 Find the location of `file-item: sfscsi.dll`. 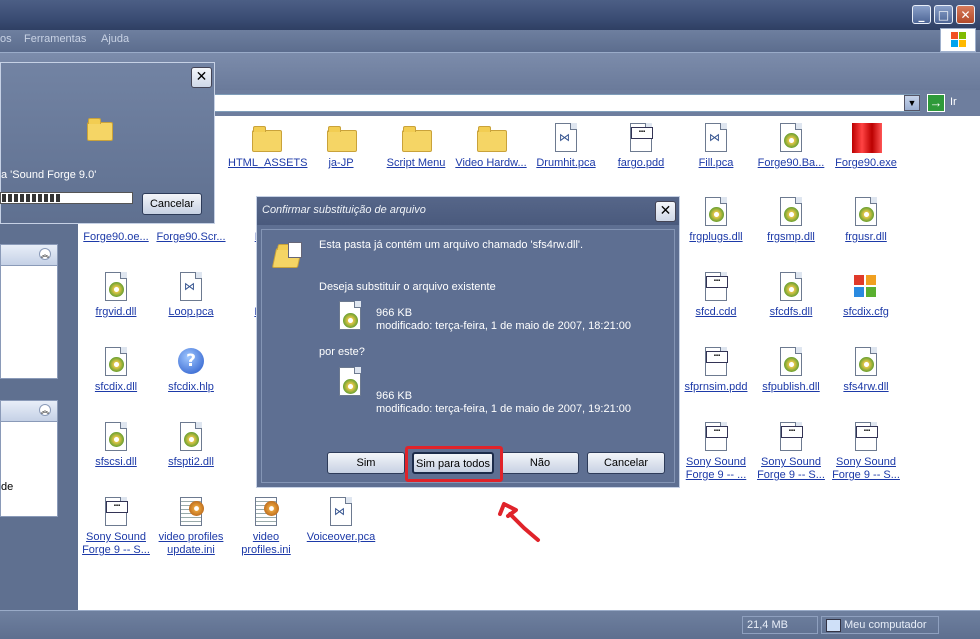

file-item: sfscsi.dll is located at coordinates (116, 445).